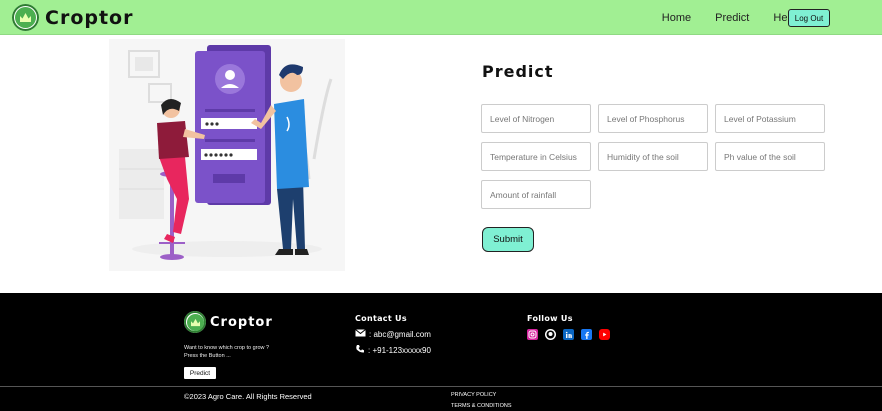 This screenshot has height=411, width=882. Describe the element at coordinates (653, 118) in the screenshot. I see `phosphorus-input: Level of Phosphorus` at that location.